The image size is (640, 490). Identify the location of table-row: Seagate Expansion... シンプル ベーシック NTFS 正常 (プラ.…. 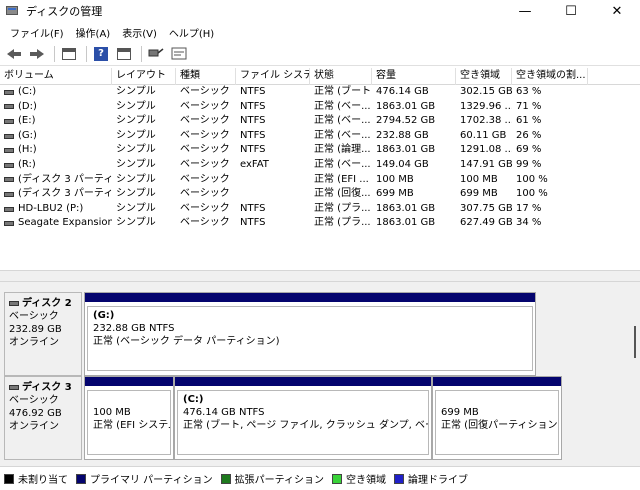
(320, 223).